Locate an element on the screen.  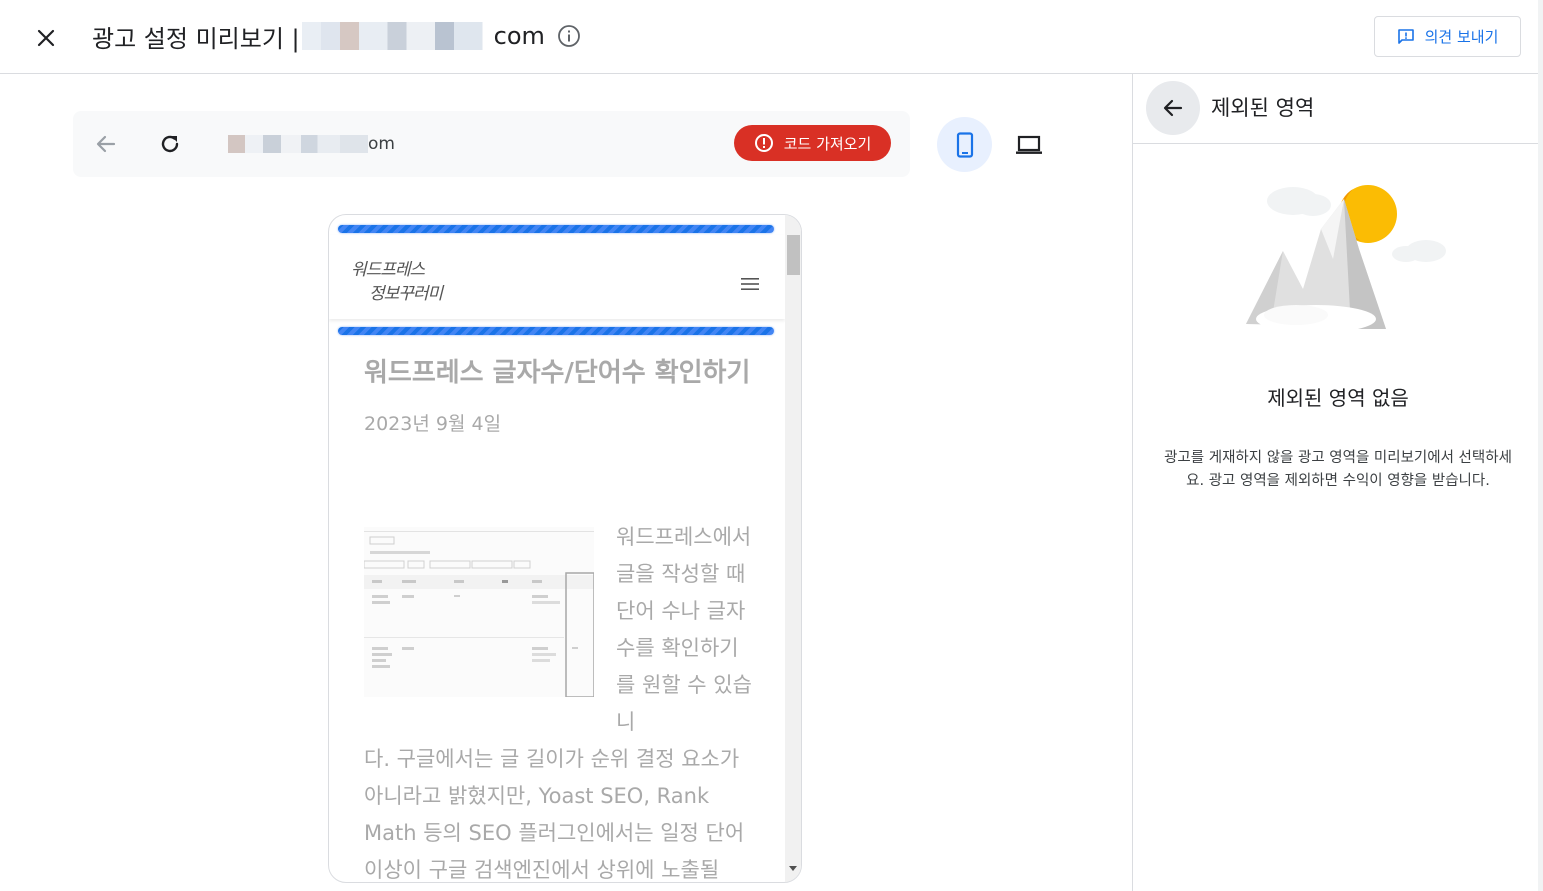
desktop-view-toggle is located at coordinates (1028, 144).